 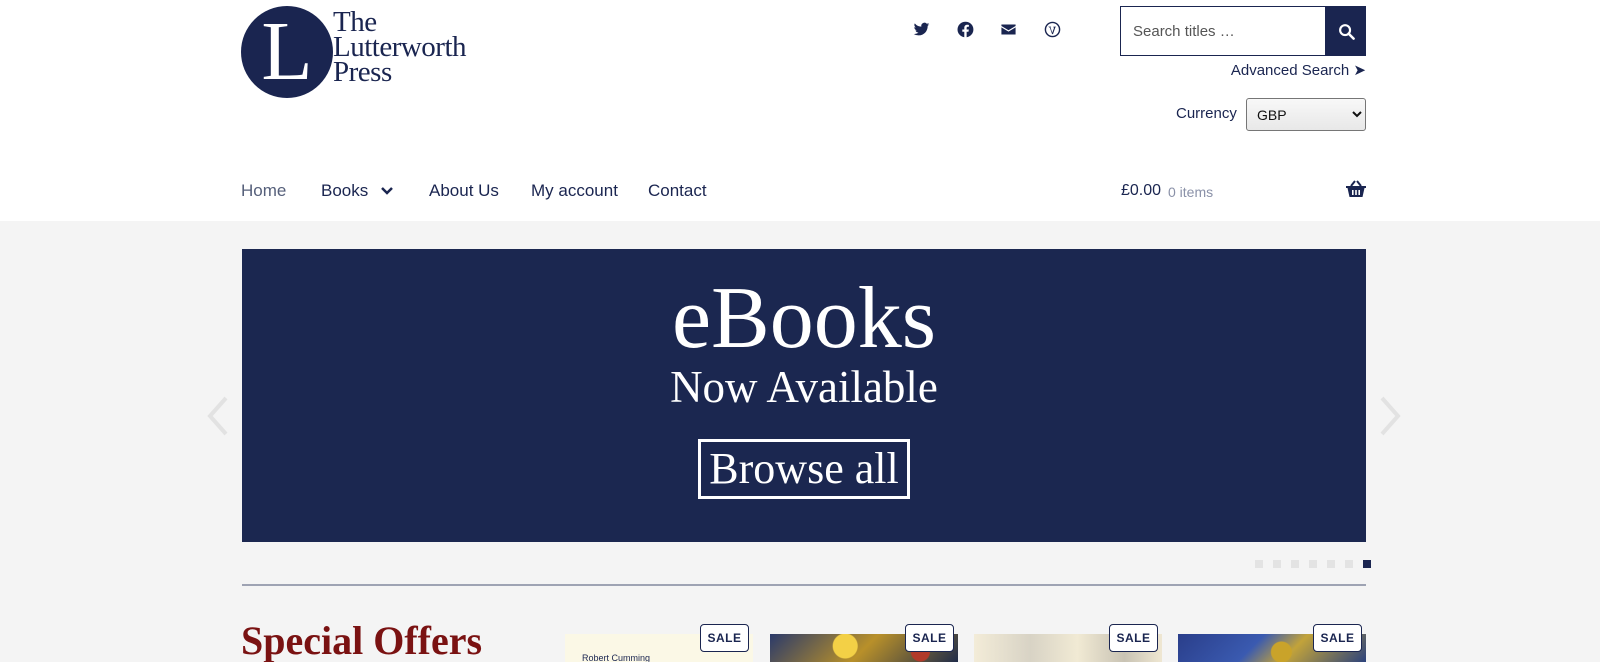 What do you see at coordinates (263, 191) in the screenshot?
I see `nav-home: Home` at bounding box center [263, 191].